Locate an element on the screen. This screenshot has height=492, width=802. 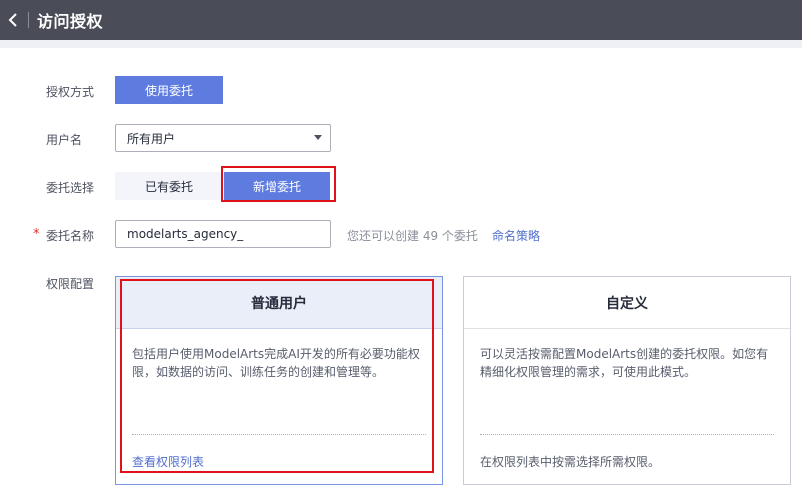
auth-method-label: 授权方式 is located at coordinates (70, 92).